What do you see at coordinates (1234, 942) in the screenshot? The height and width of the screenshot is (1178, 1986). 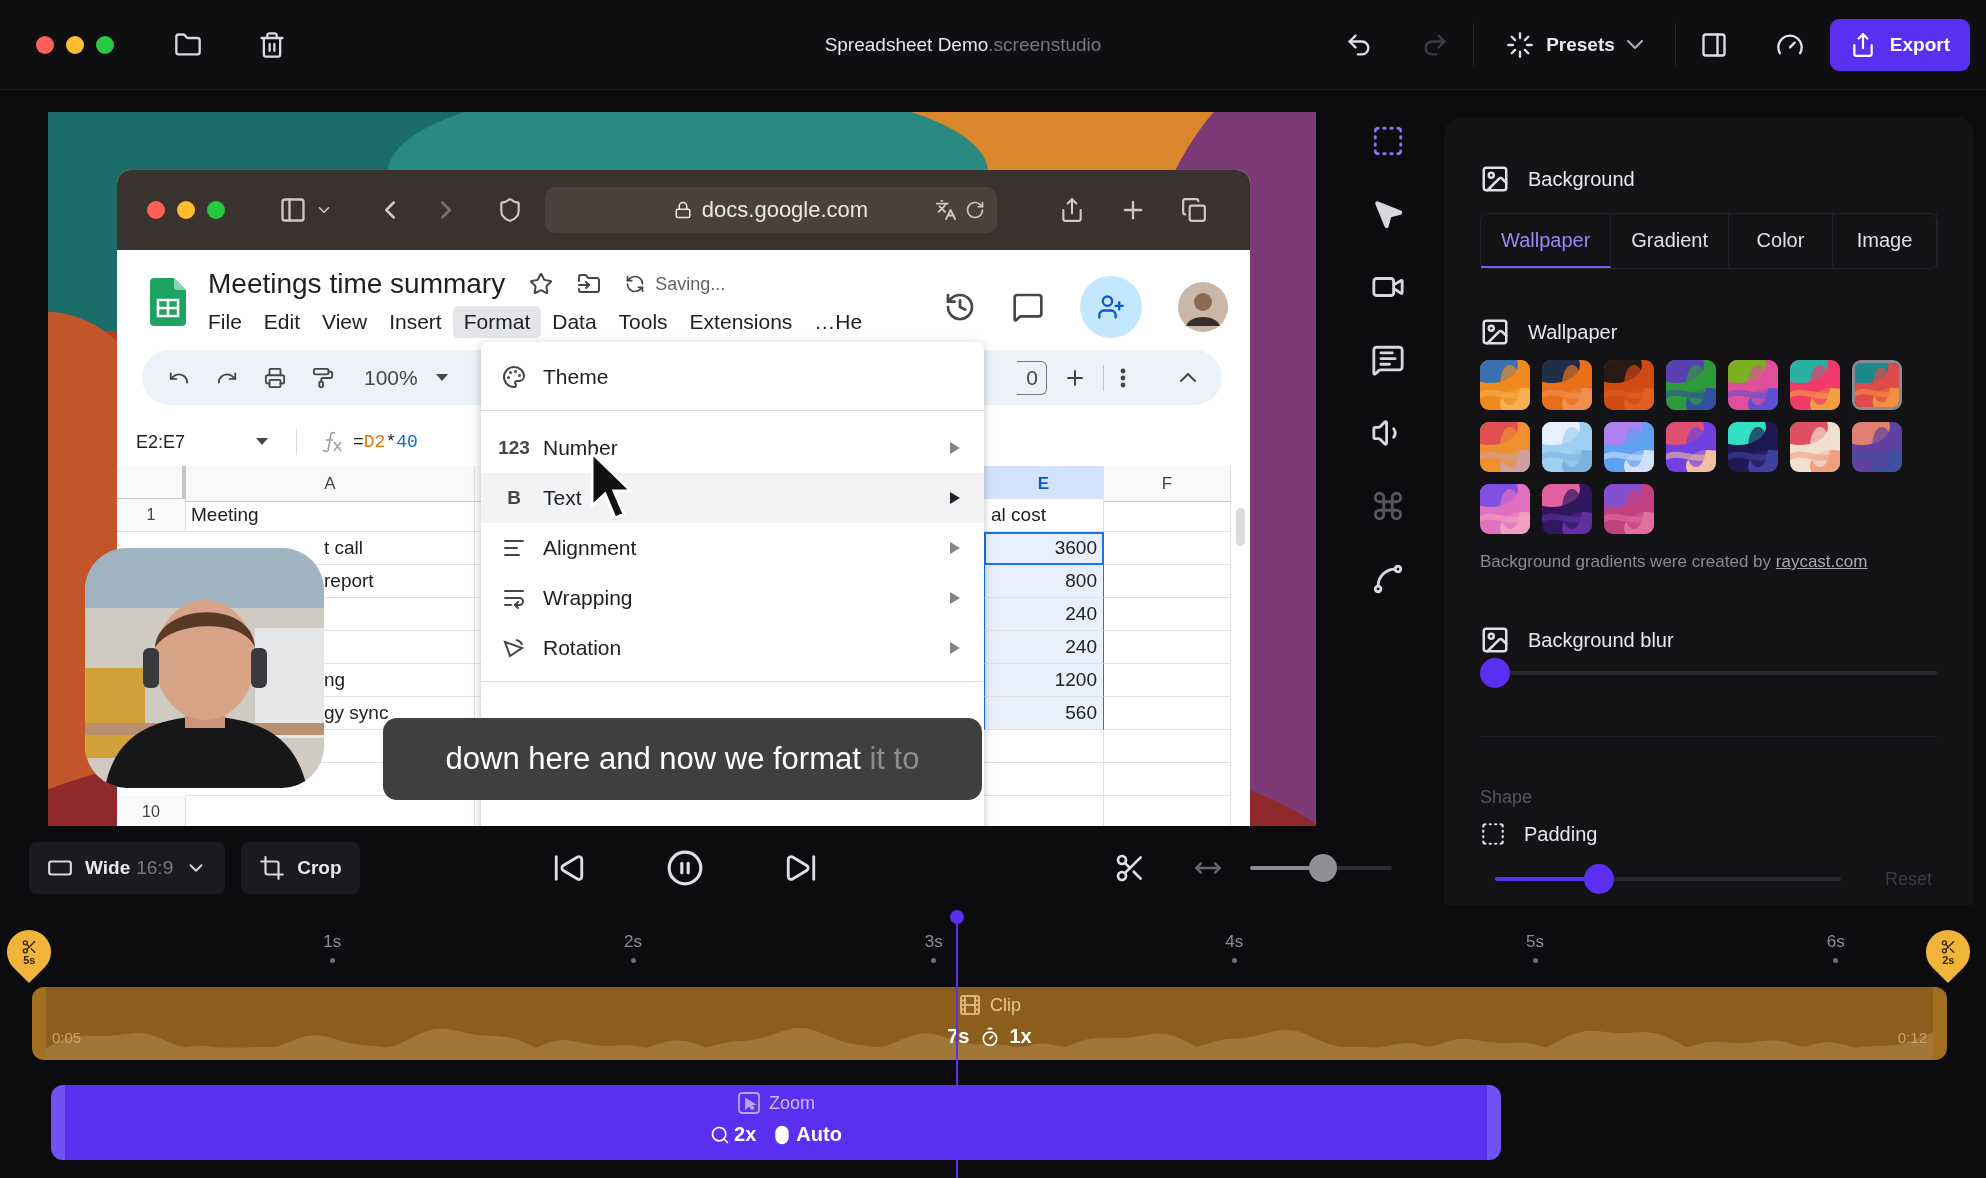 I see `time-tick: 4s` at bounding box center [1234, 942].